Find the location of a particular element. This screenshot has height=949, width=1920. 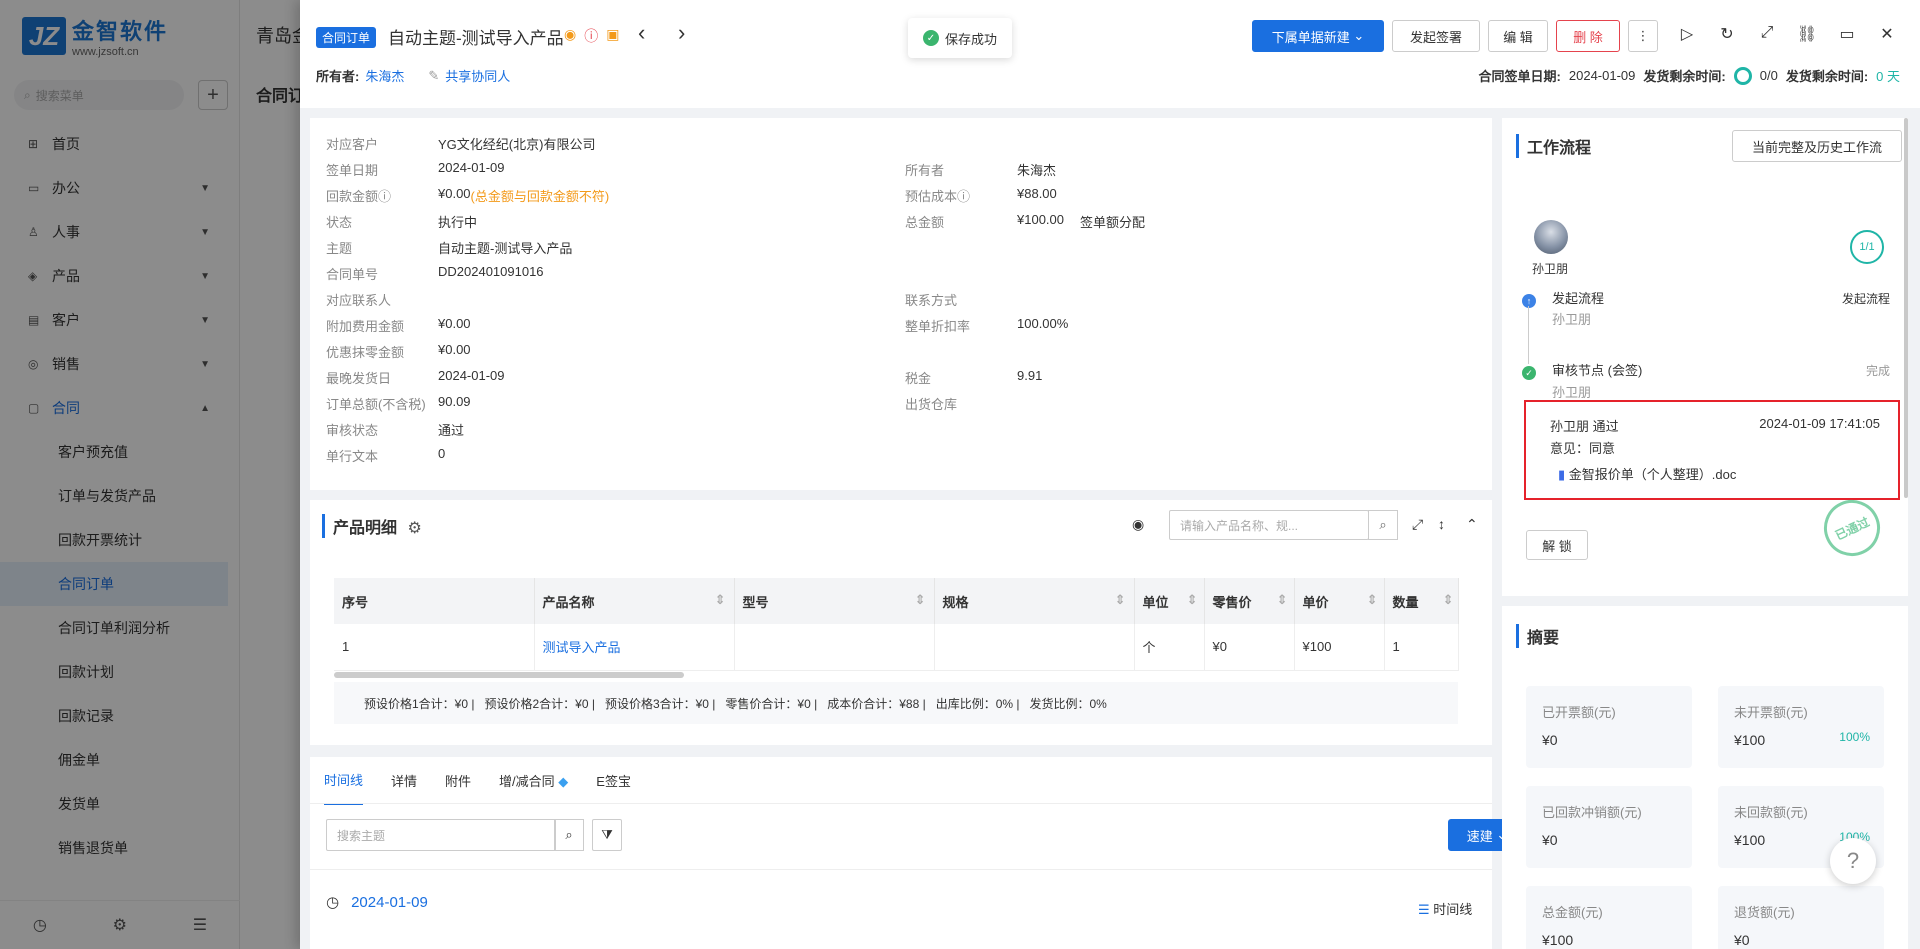

column-header: 序号 is located at coordinates (434, 601).